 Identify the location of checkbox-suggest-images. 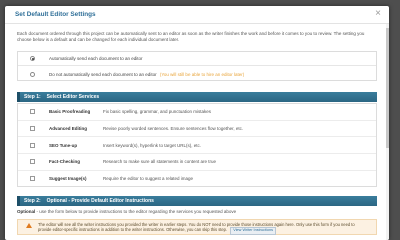
(32, 179).